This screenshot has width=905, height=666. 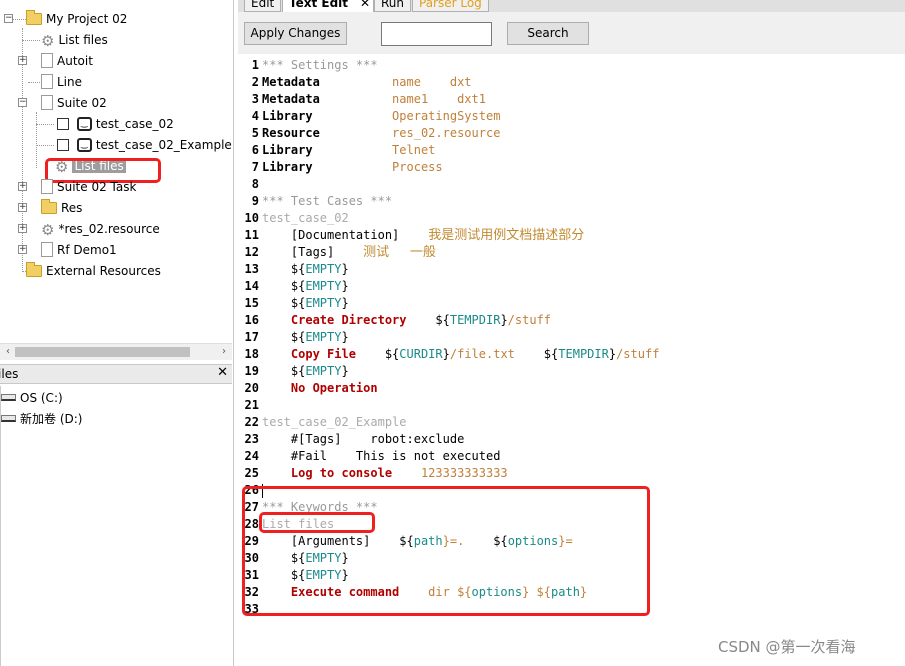 What do you see at coordinates (374, 99) in the screenshot?
I see `code-line: Metadata name1 dxt1` at bounding box center [374, 99].